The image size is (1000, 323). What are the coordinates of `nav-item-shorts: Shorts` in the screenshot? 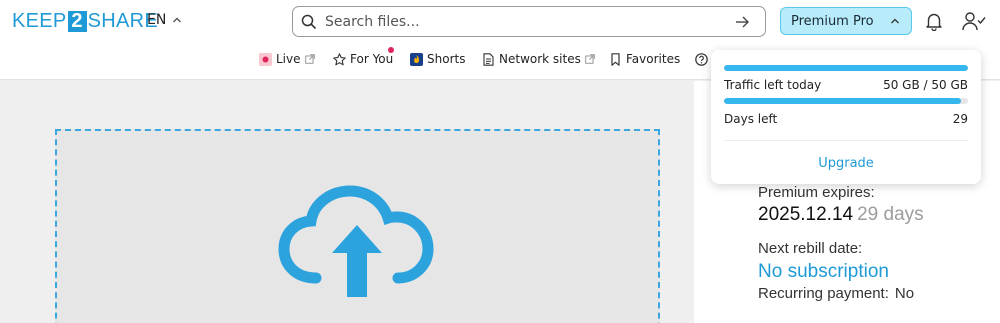 It's located at (437, 59).